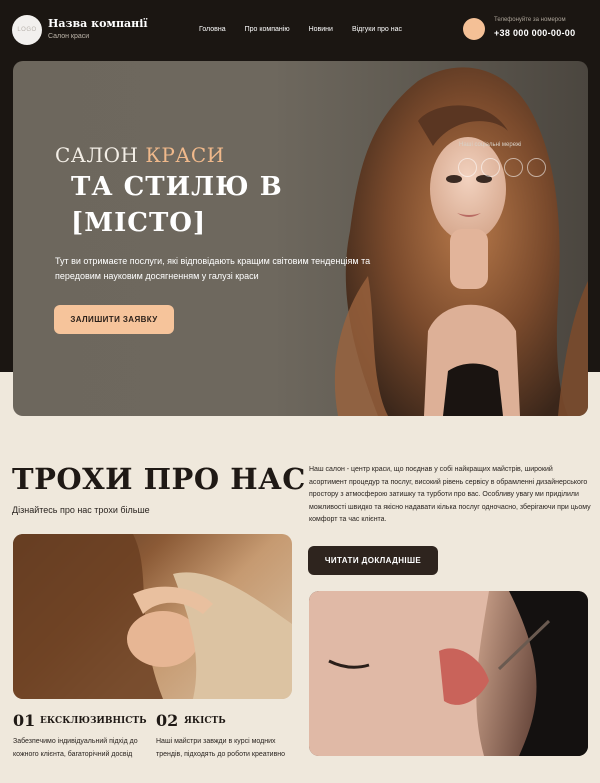 The image size is (600, 783). What do you see at coordinates (377, 29) in the screenshot?
I see `nav-reviews: Відгуки про нас` at bounding box center [377, 29].